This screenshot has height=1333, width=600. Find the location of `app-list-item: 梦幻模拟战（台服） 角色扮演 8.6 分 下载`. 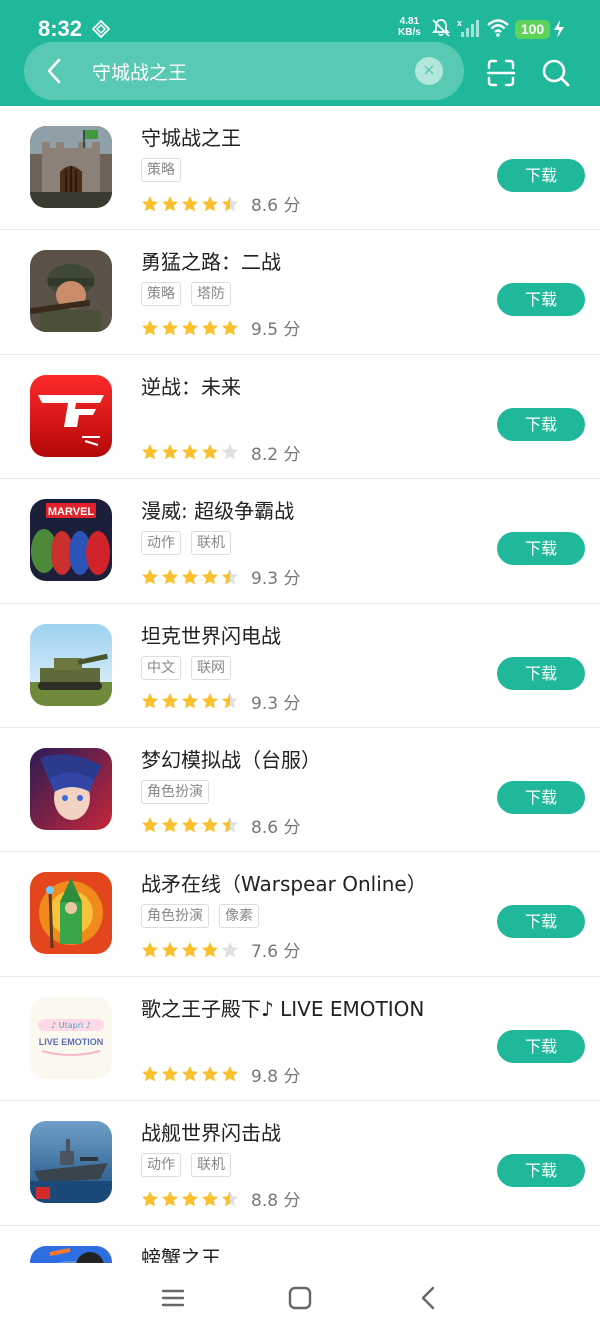

app-list-item: 梦幻模拟战（台服） 角色扮演 8.6 分 下载 is located at coordinates (300, 790).